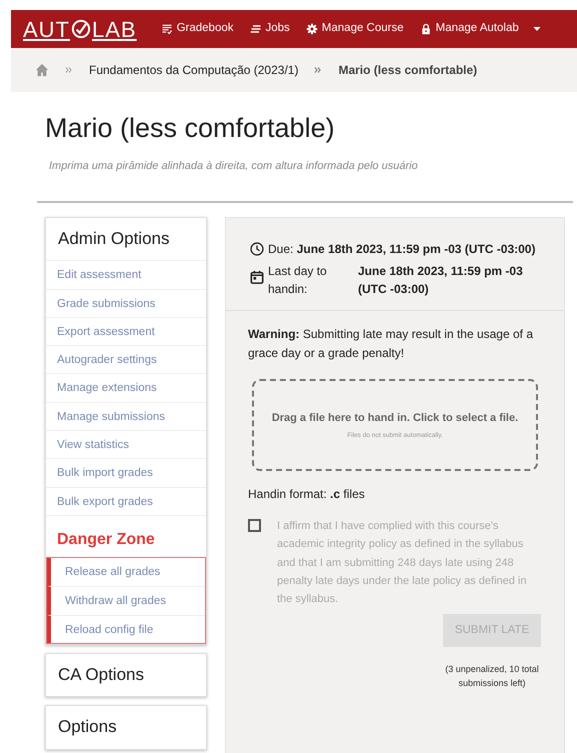  Describe the element at coordinates (126, 274) in the screenshot. I see `sidebar-link: Edit assessment` at that location.